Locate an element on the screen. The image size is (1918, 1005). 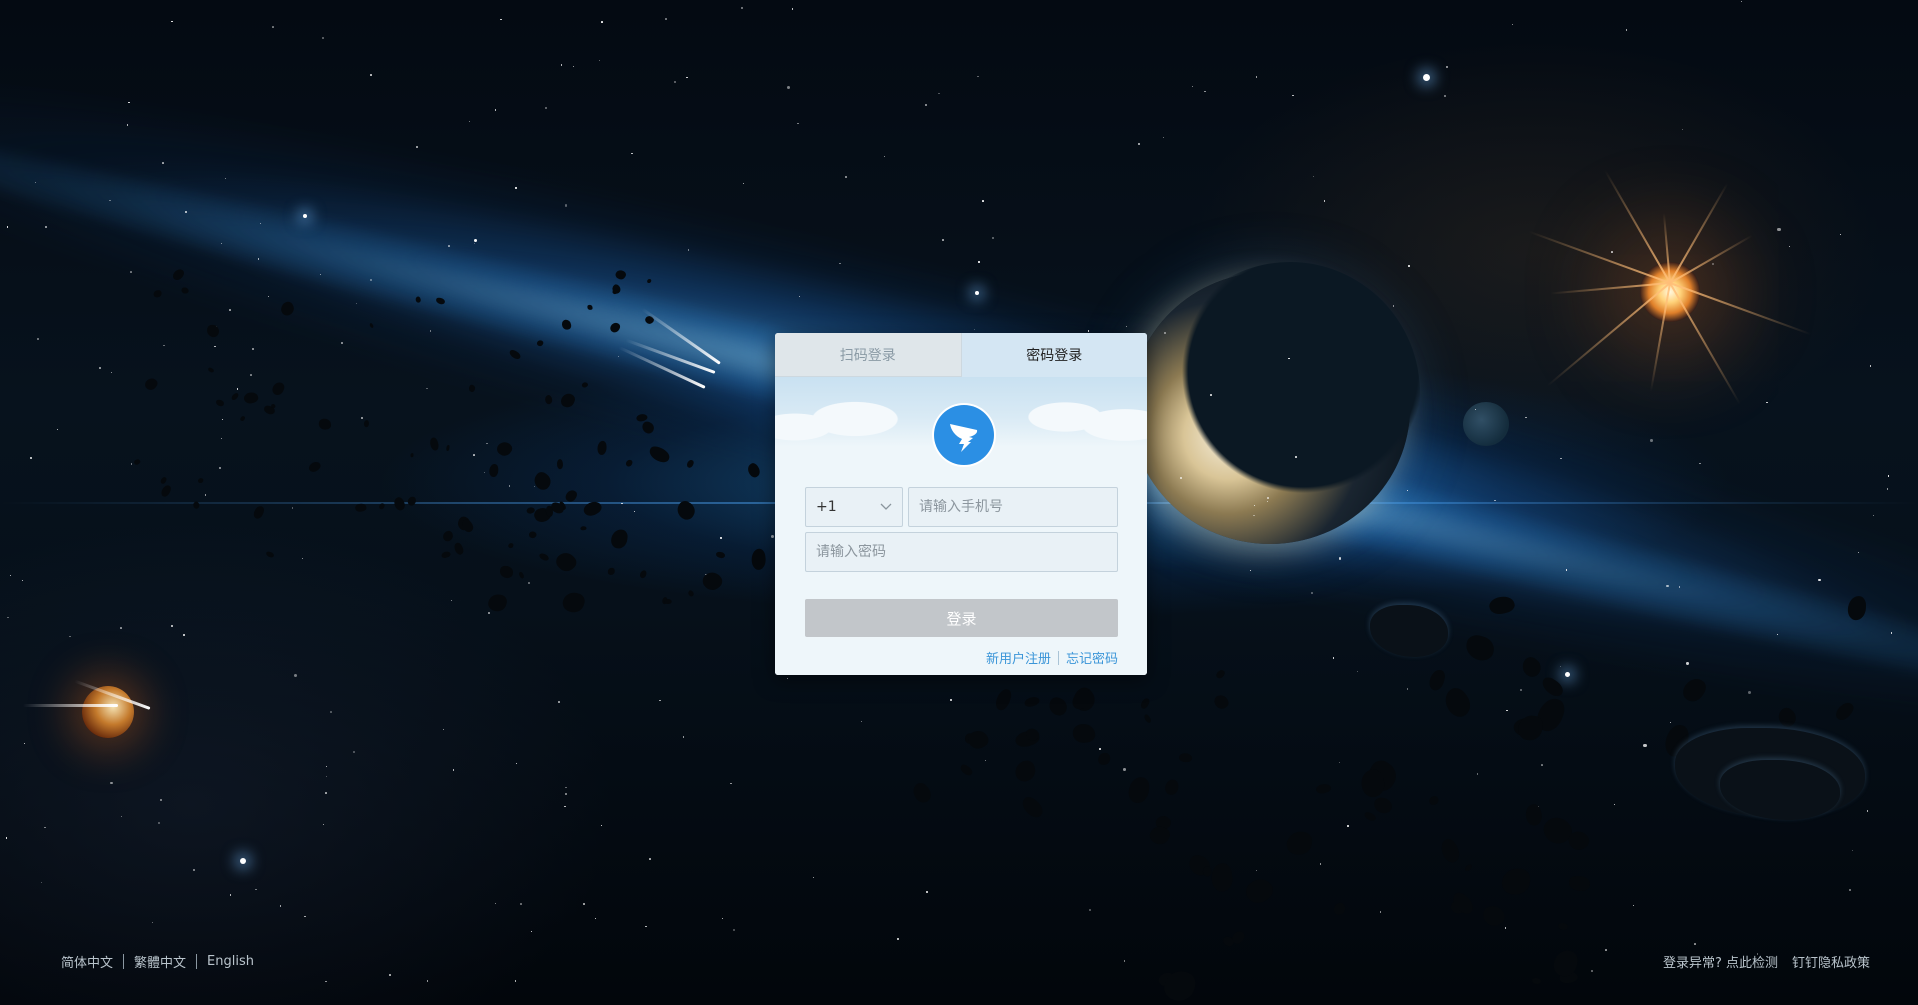
forgot-password-link: 忘记密码 is located at coordinates (1092, 657).